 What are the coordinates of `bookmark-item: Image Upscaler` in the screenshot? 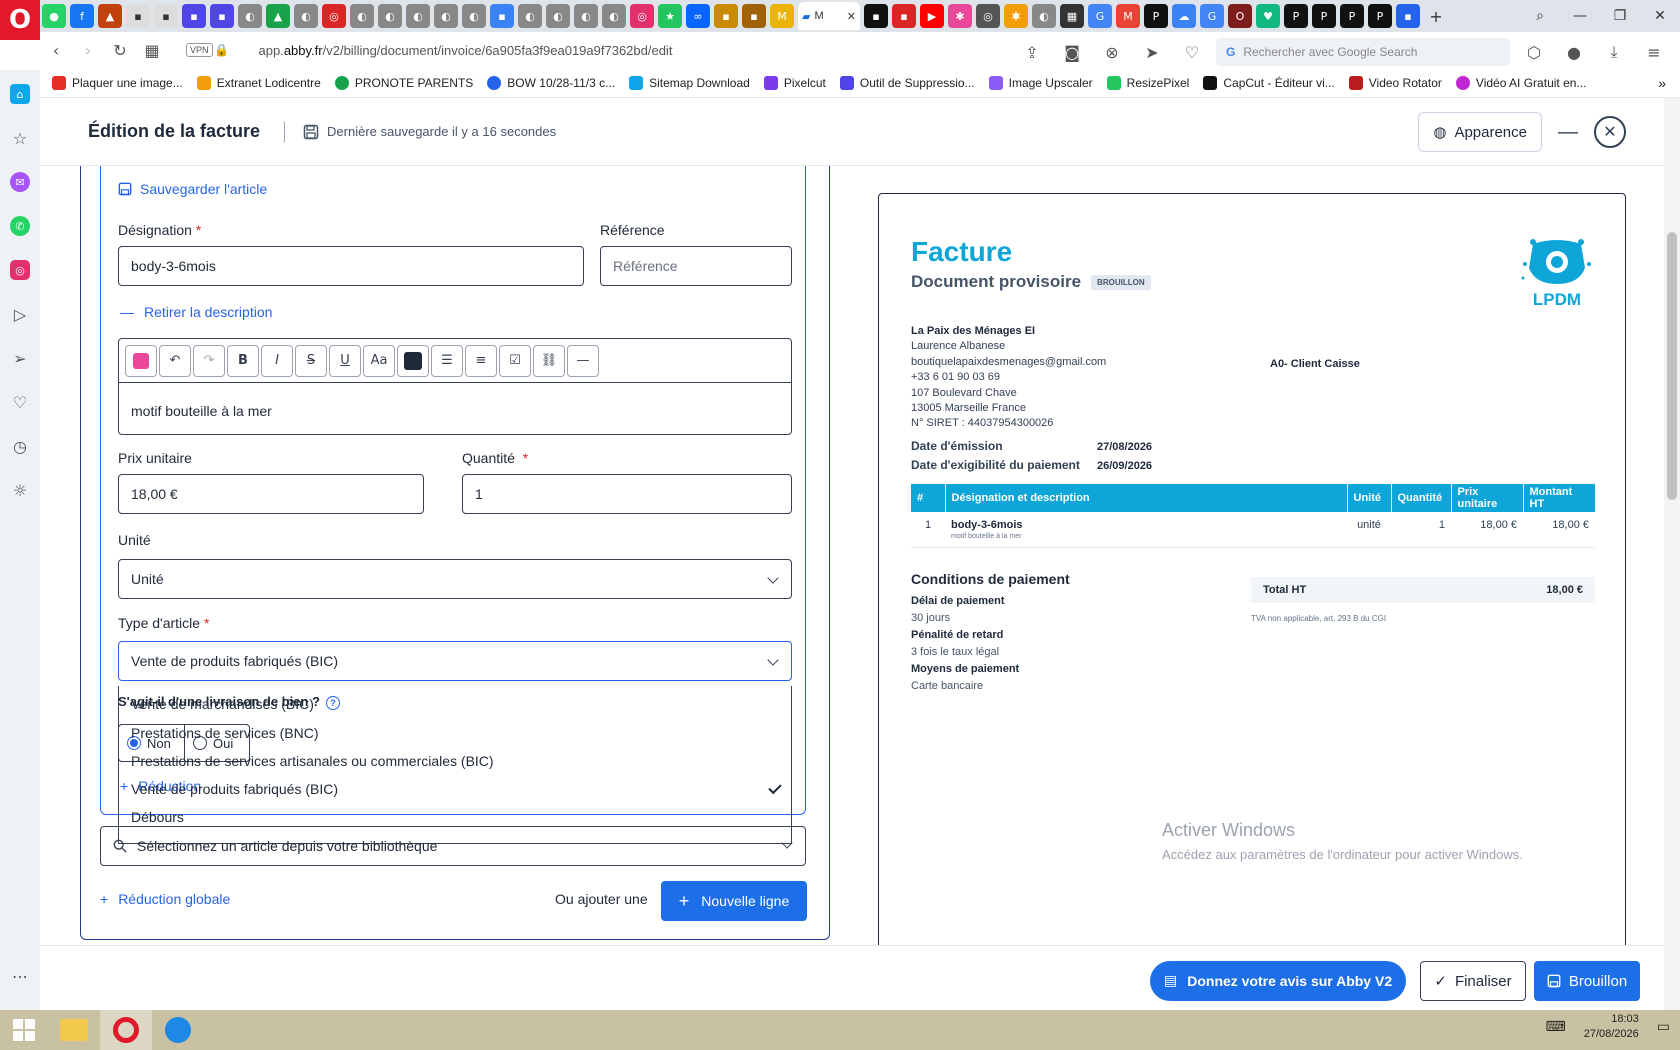 It's located at (1040, 82).